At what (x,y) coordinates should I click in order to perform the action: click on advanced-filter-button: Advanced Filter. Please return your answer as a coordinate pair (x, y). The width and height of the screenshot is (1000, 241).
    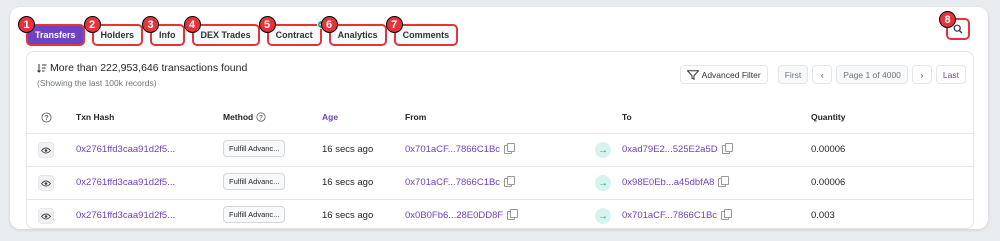
    Looking at the image, I should click on (723, 74).